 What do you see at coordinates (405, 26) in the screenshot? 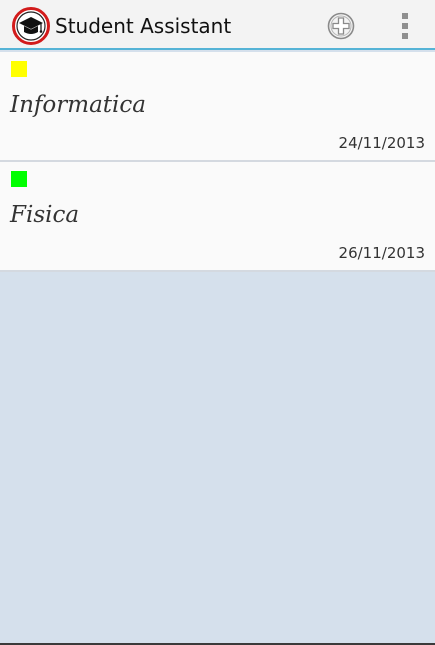
I see `more-vert-icon` at bounding box center [405, 26].